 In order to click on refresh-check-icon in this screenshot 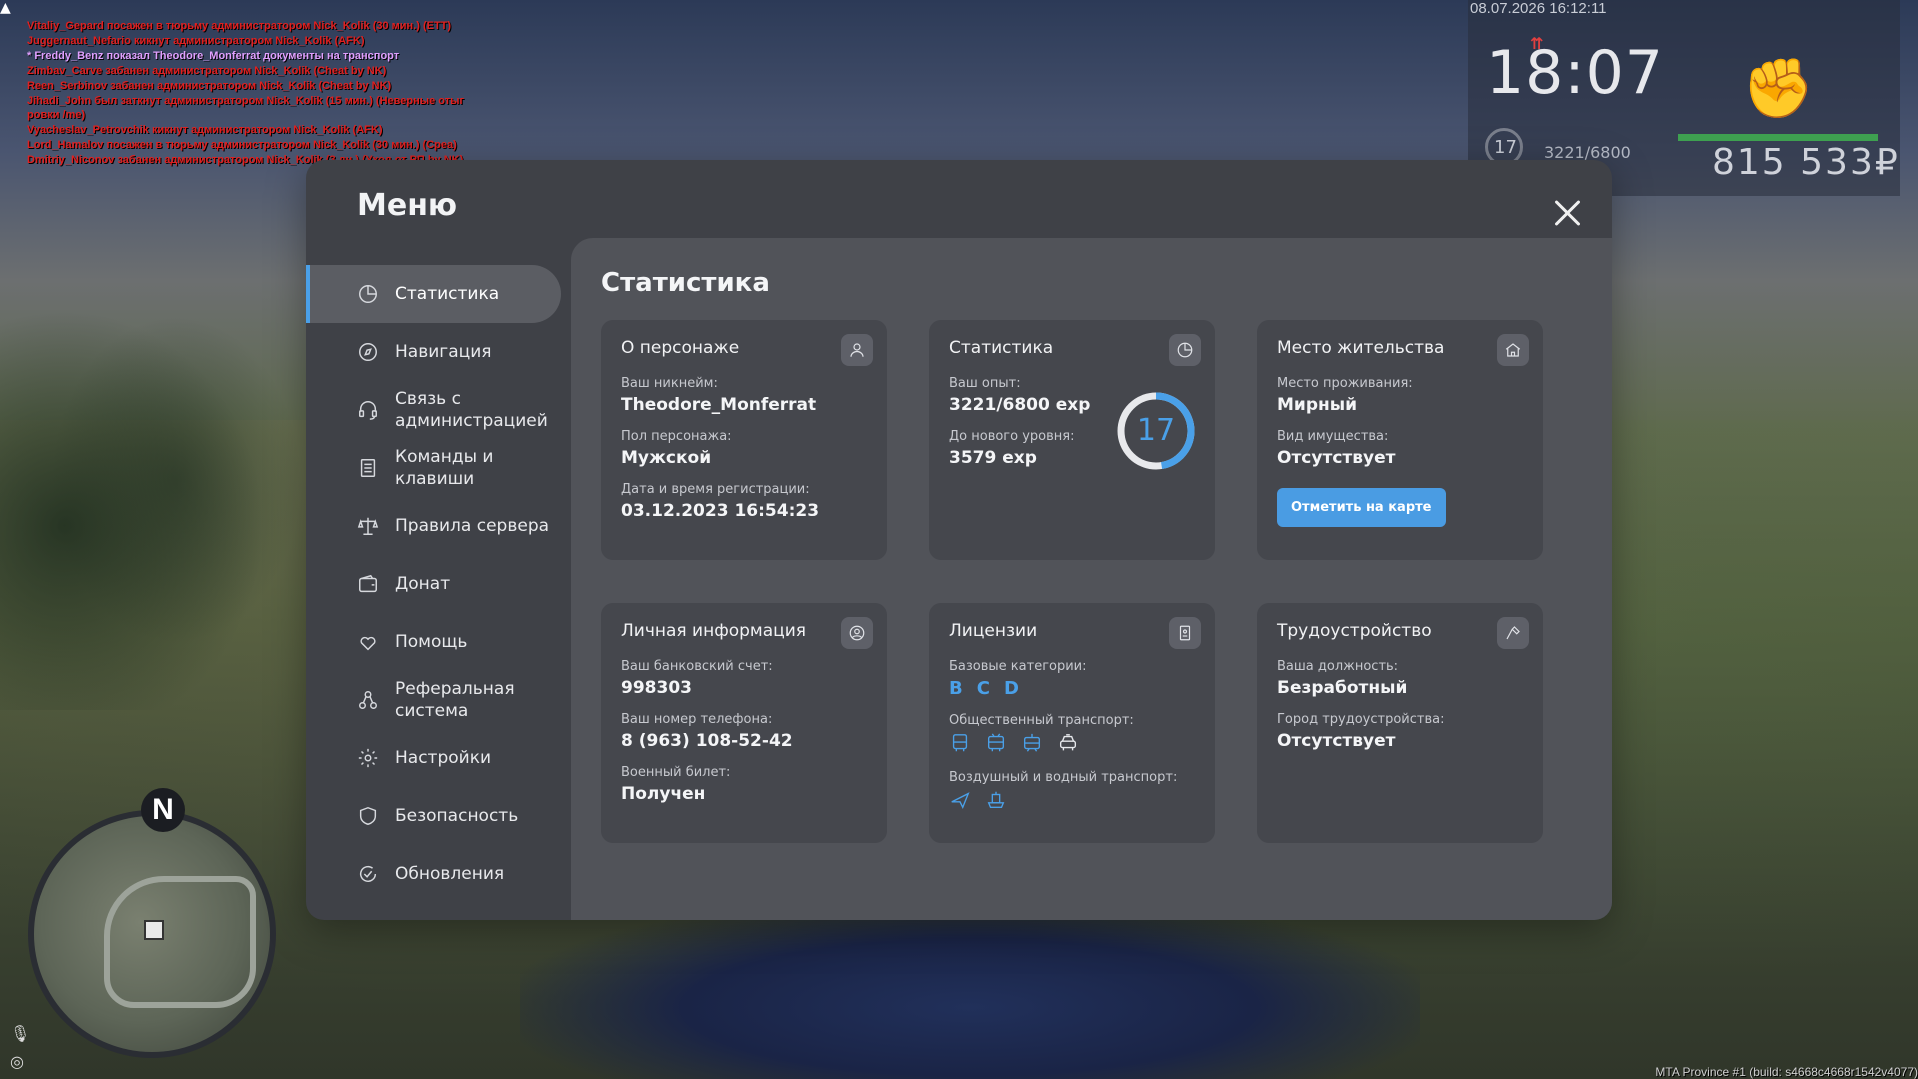, I will do `click(368, 874)`.